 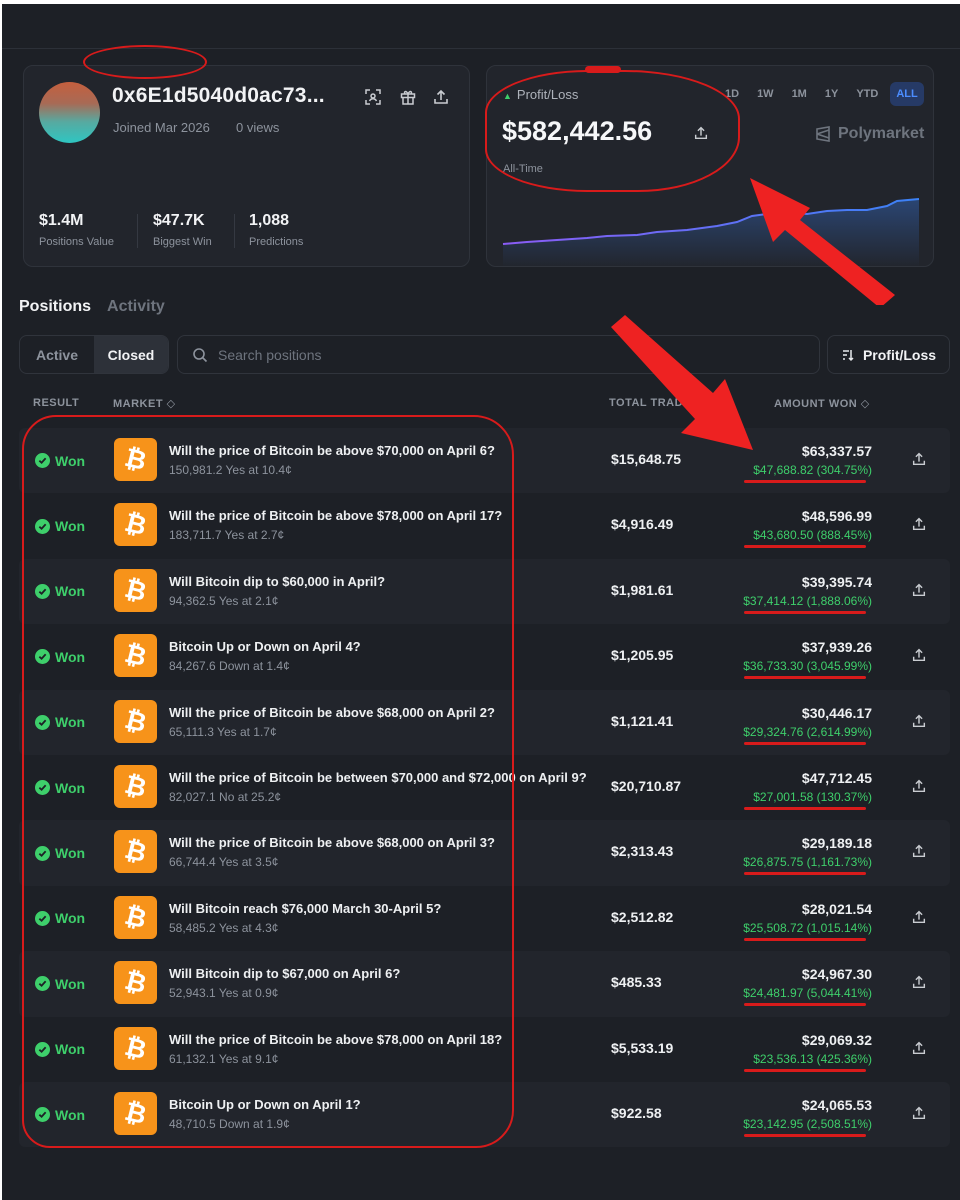 I want to click on profit-gain: $29,324.76 (2,614.99%), so click(x=807, y=731).